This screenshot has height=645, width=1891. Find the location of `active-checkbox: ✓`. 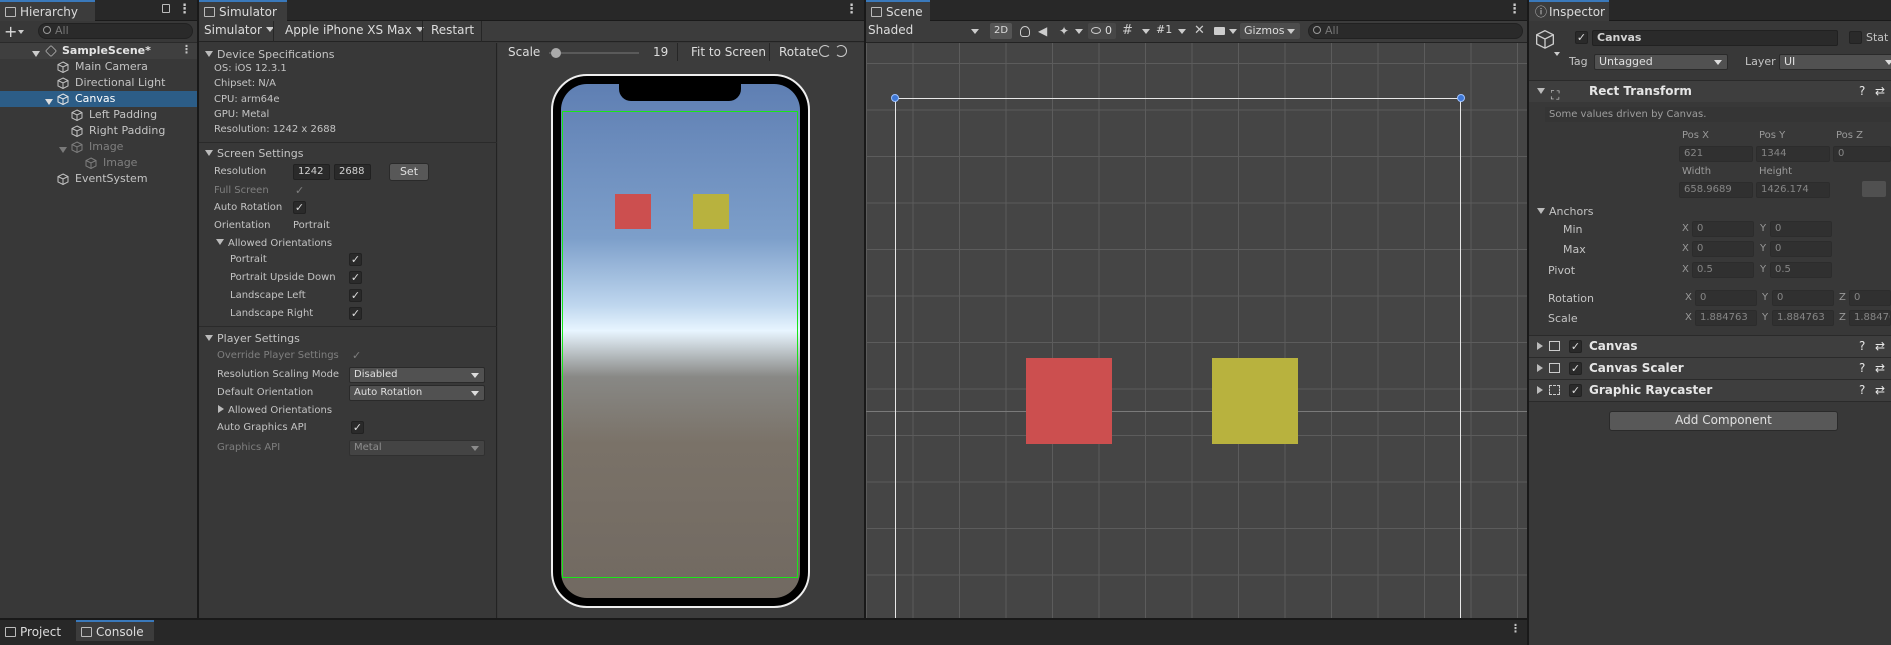

active-checkbox: ✓ is located at coordinates (1581, 37).